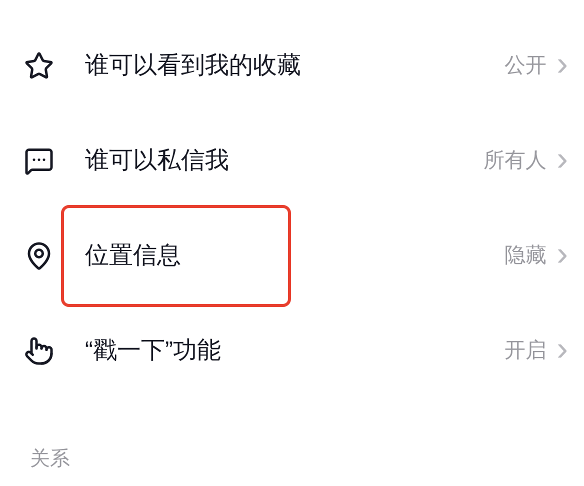  What do you see at coordinates (39, 351) in the screenshot?
I see `hand-pointer-icon` at bounding box center [39, 351].